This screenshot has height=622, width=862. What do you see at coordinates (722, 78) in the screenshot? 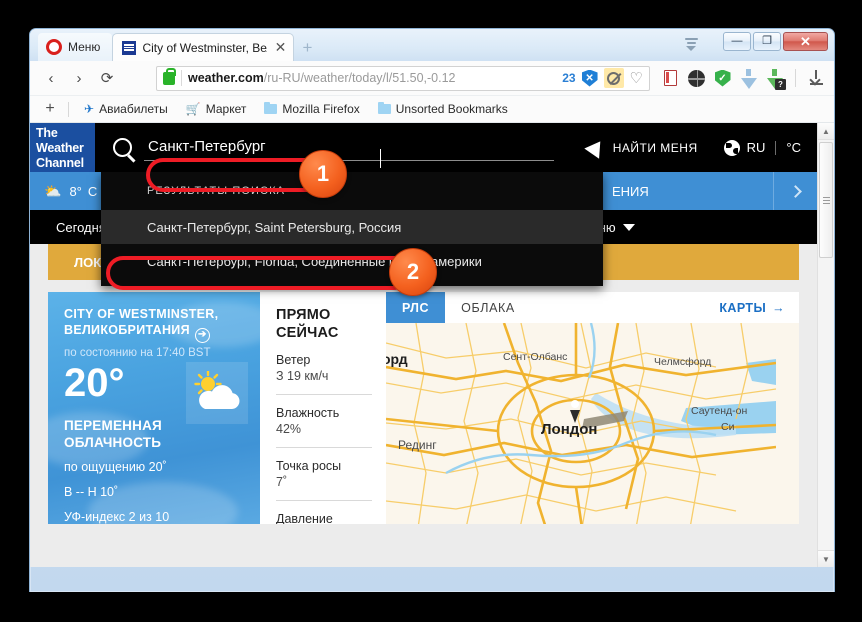
I see `shield-extension-icon: ✓` at bounding box center [722, 78].